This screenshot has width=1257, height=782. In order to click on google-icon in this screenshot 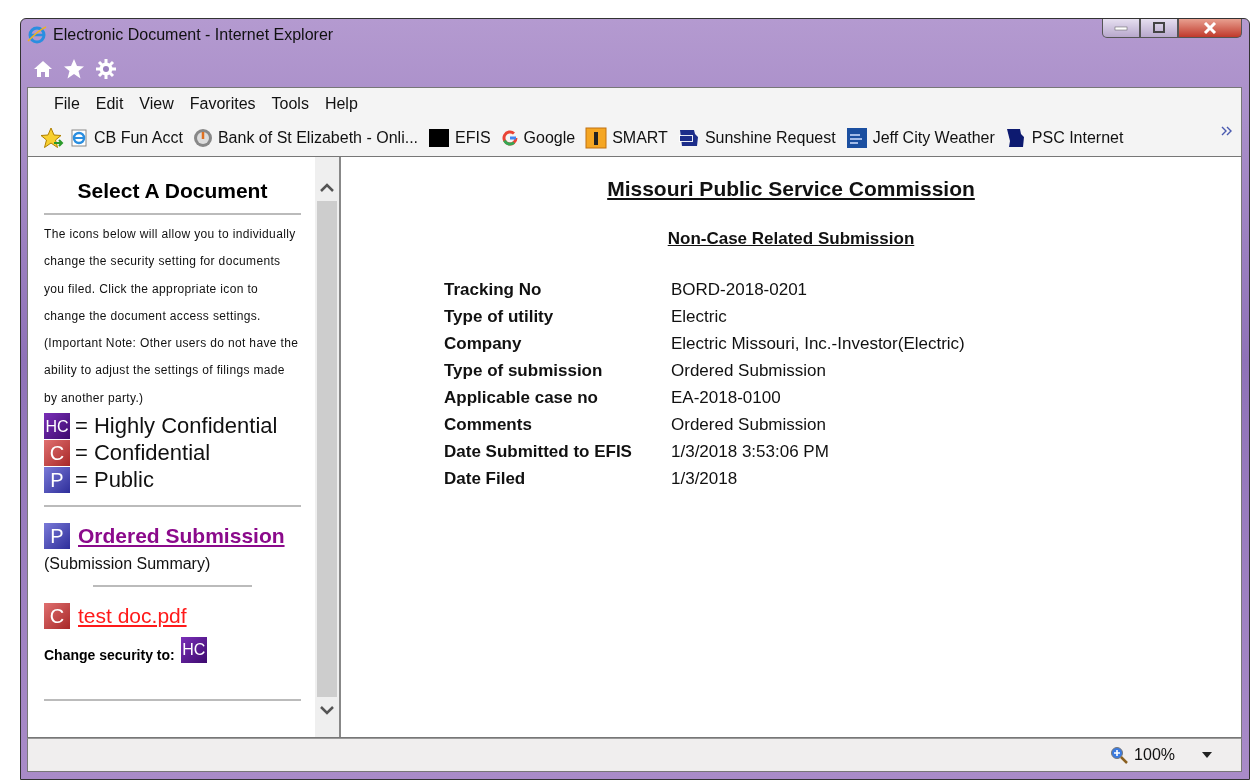, I will do `click(509, 138)`.